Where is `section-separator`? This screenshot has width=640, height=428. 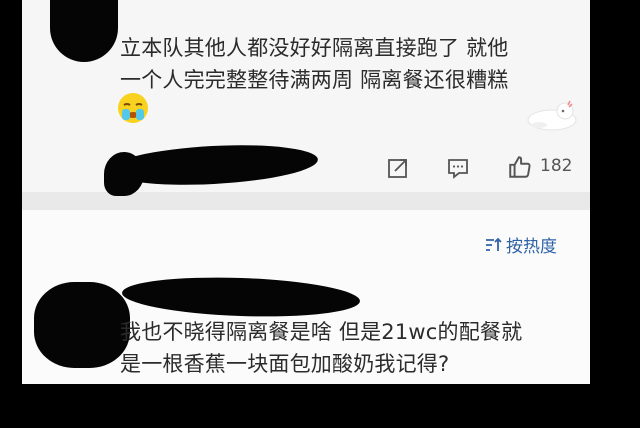 section-separator is located at coordinates (306, 201).